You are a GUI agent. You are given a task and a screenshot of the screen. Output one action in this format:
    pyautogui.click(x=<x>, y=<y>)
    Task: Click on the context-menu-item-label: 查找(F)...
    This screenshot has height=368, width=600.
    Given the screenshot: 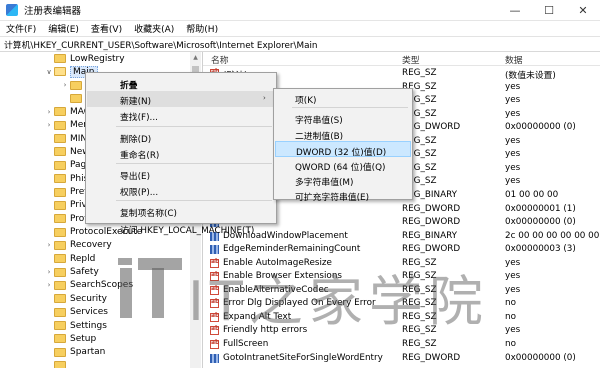 What is the action you would take?
    pyautogui.click(x=139, y=118)
    